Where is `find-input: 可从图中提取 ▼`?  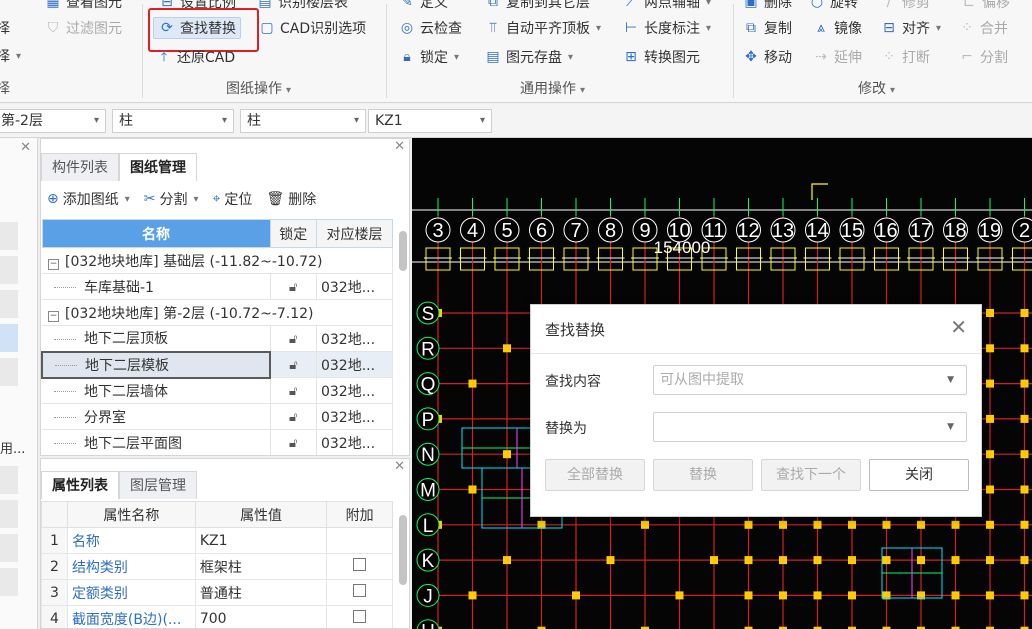
find-input: 可从图中提取 ▼ is located at coordinates (810, 380).